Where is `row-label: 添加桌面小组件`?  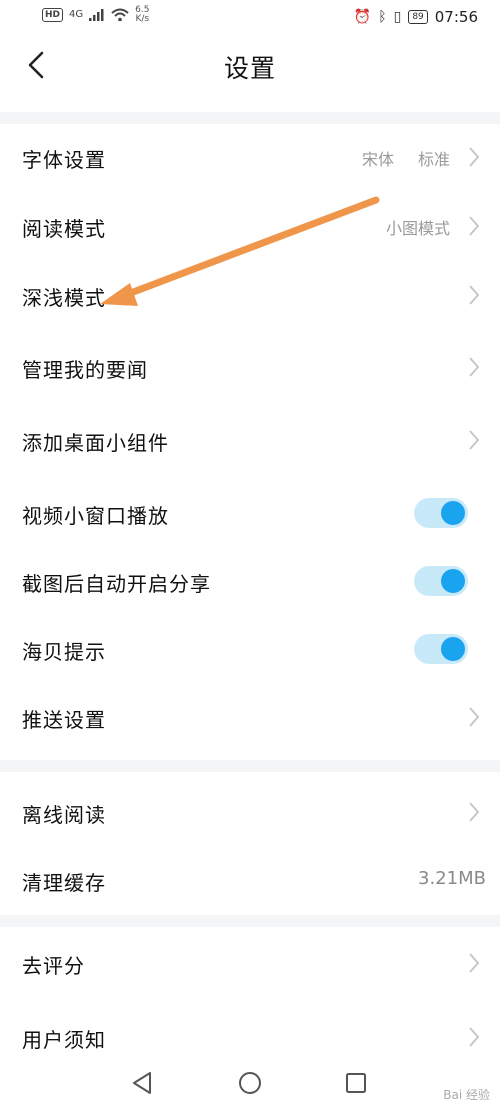 row-label: 添加桌面小组件 is located at coordinates (95, 443).